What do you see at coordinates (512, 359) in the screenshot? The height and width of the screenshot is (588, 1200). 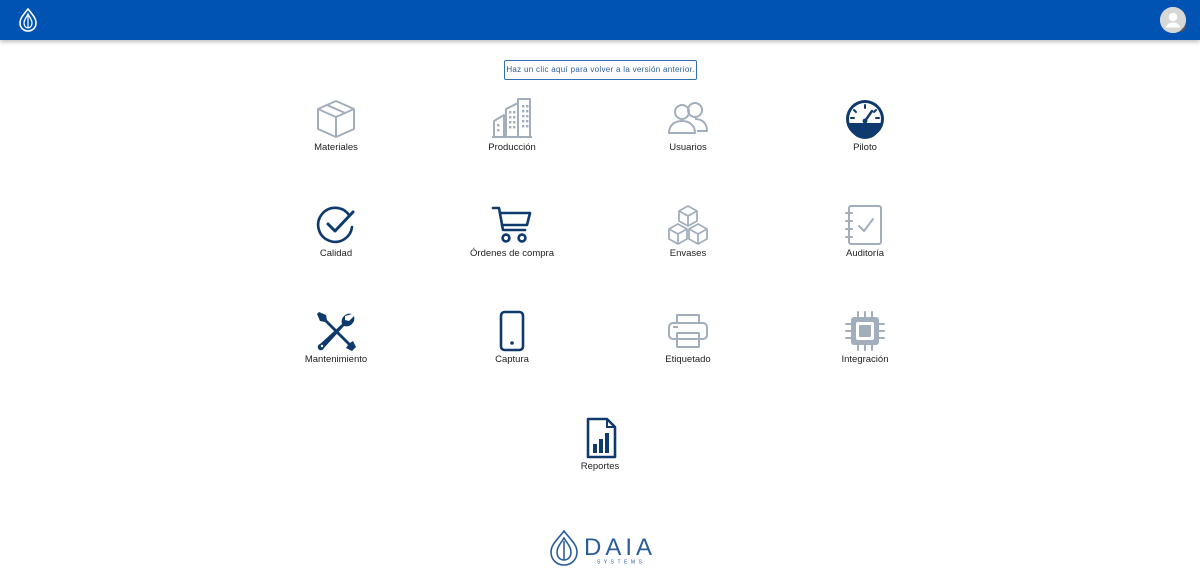 I see `module-label: Captura` at bounding box center [512, 359].